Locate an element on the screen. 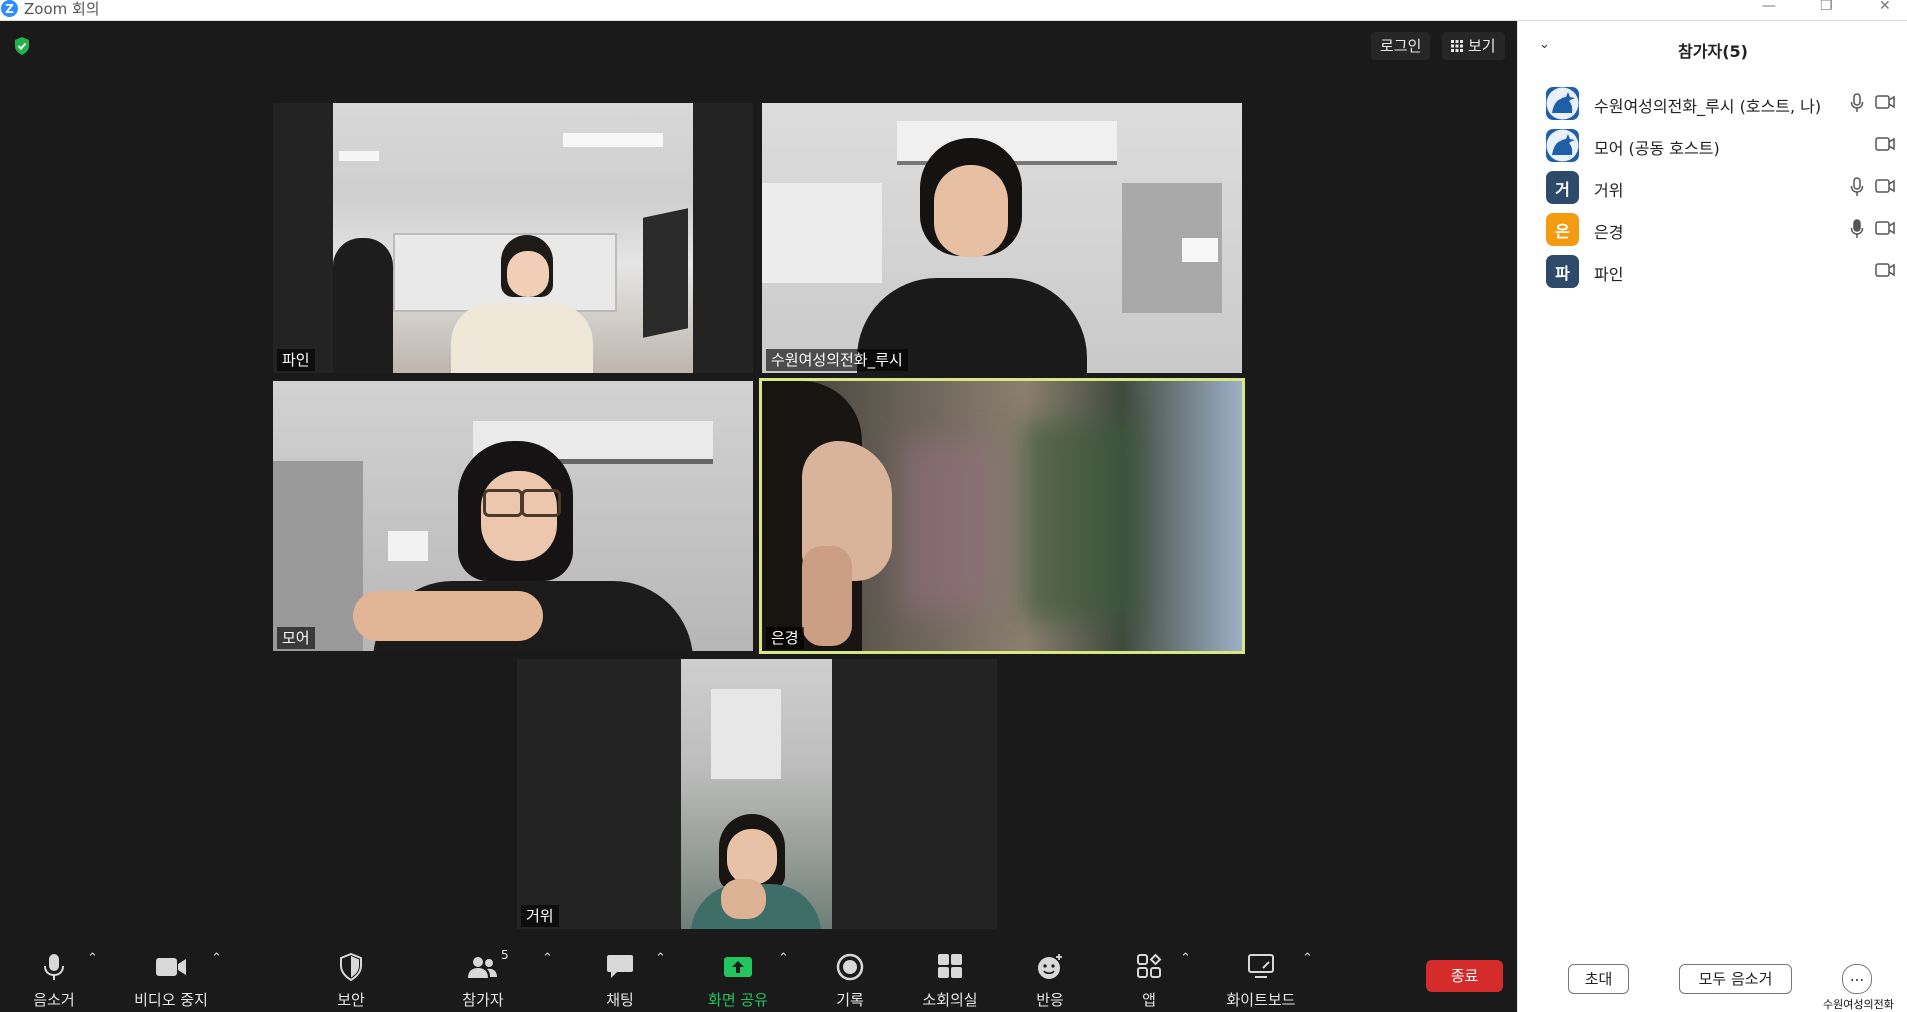 The image size is (1907, 1012). view-label: 보기 is located at coordinates (1482, 46).